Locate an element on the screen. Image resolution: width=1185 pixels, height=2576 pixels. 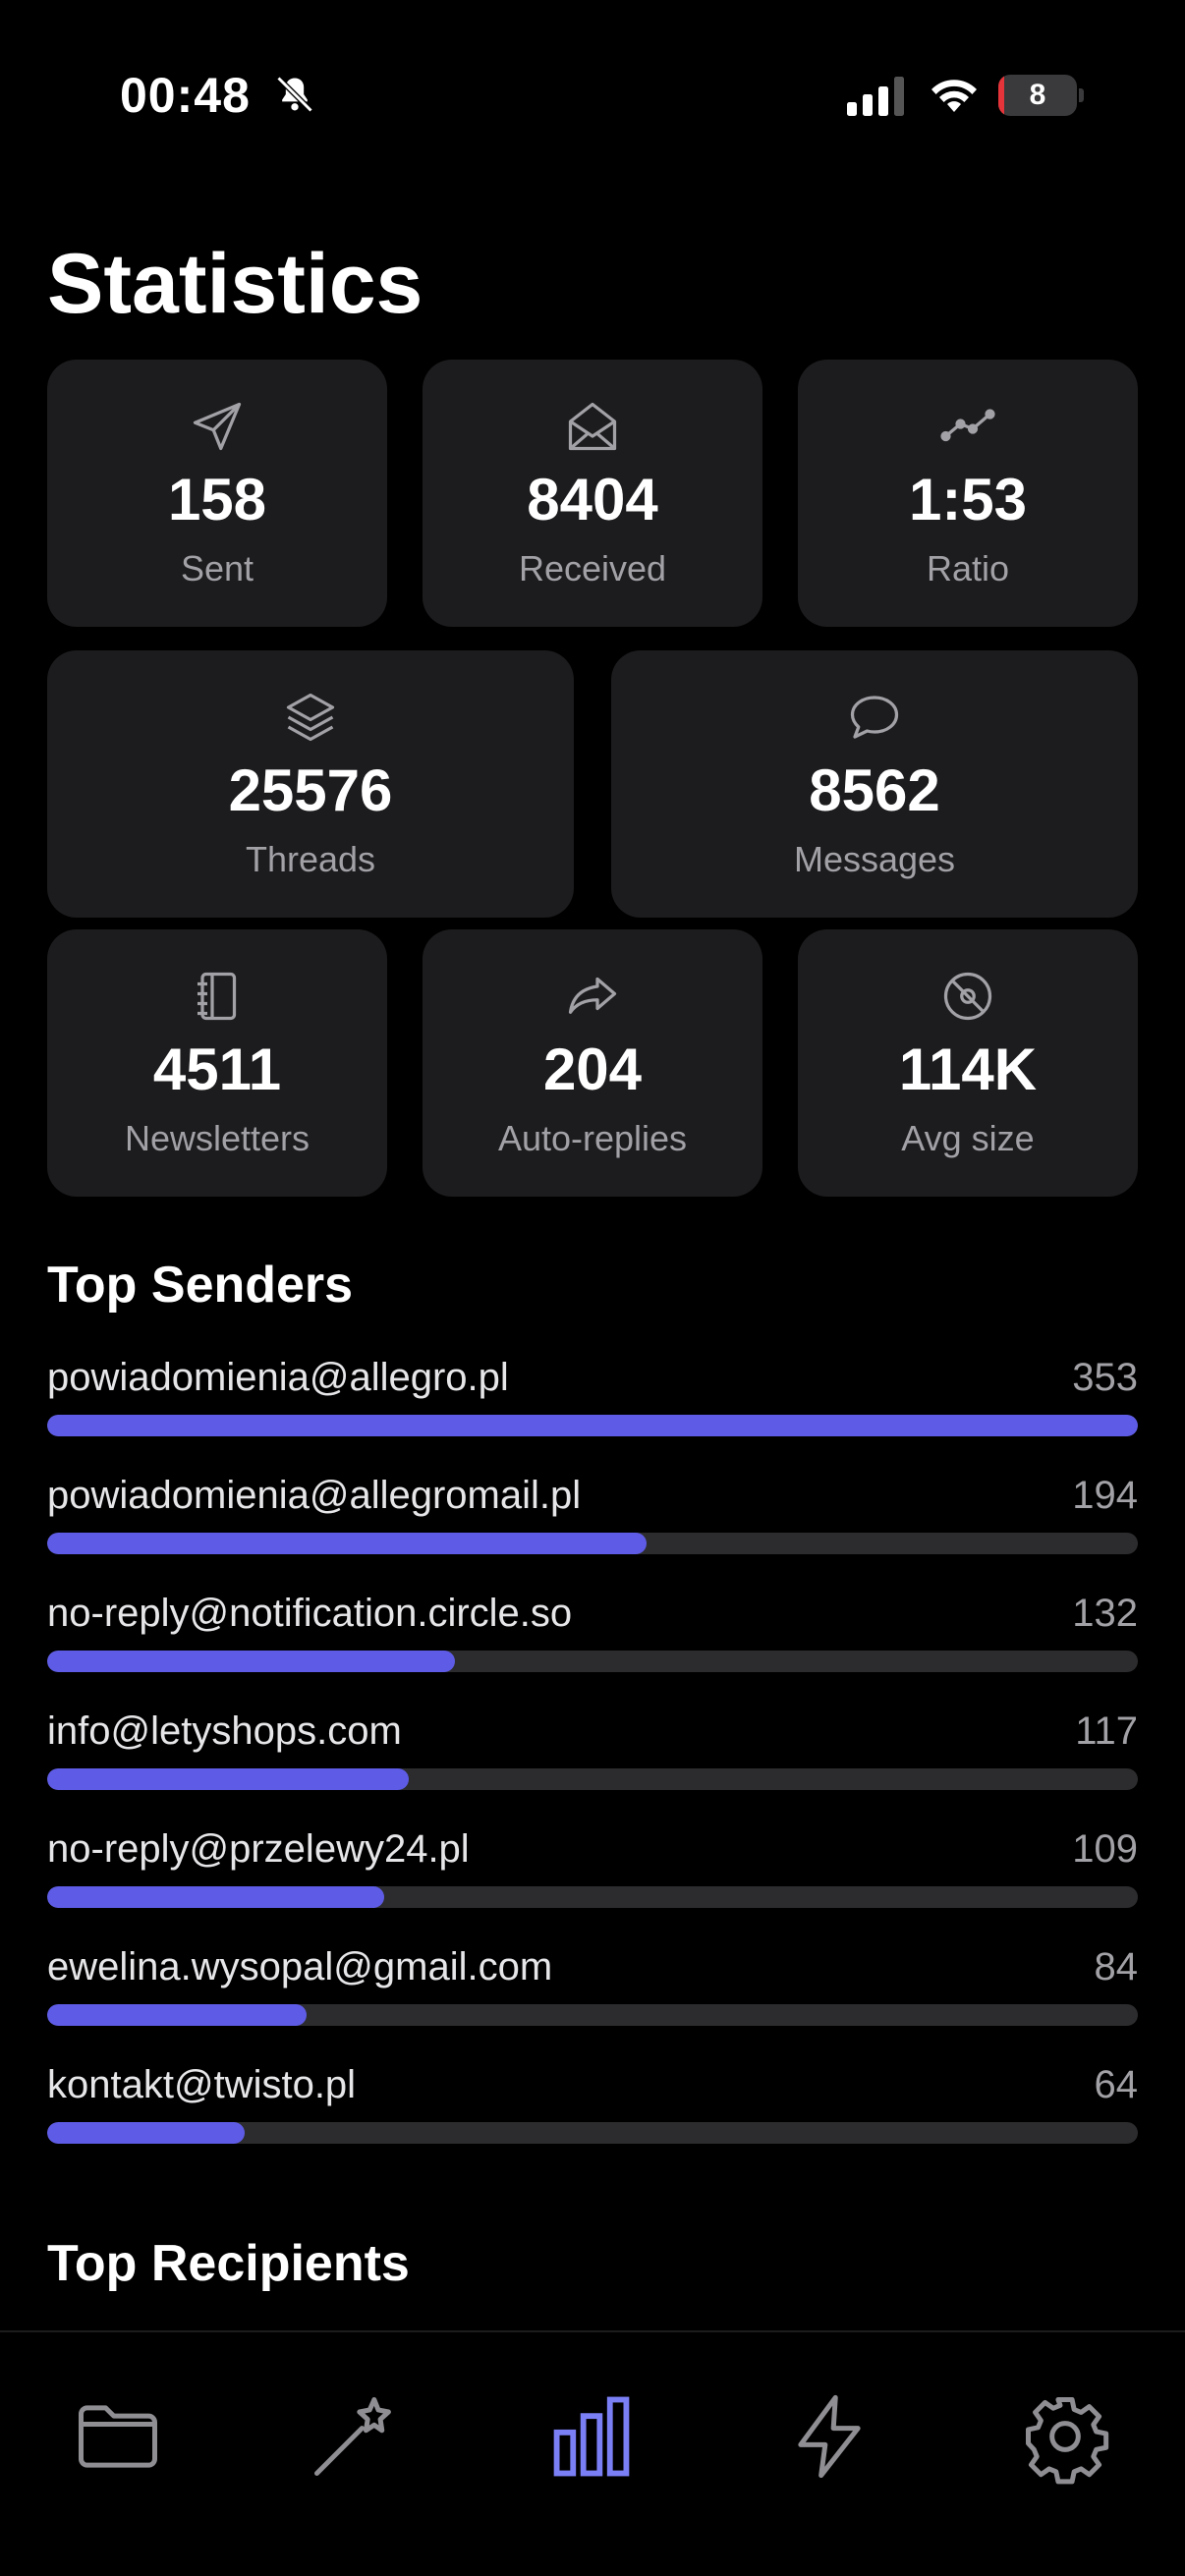
sender-email: no-reply@notification.circle.so is located at coordinates (310, 1613).